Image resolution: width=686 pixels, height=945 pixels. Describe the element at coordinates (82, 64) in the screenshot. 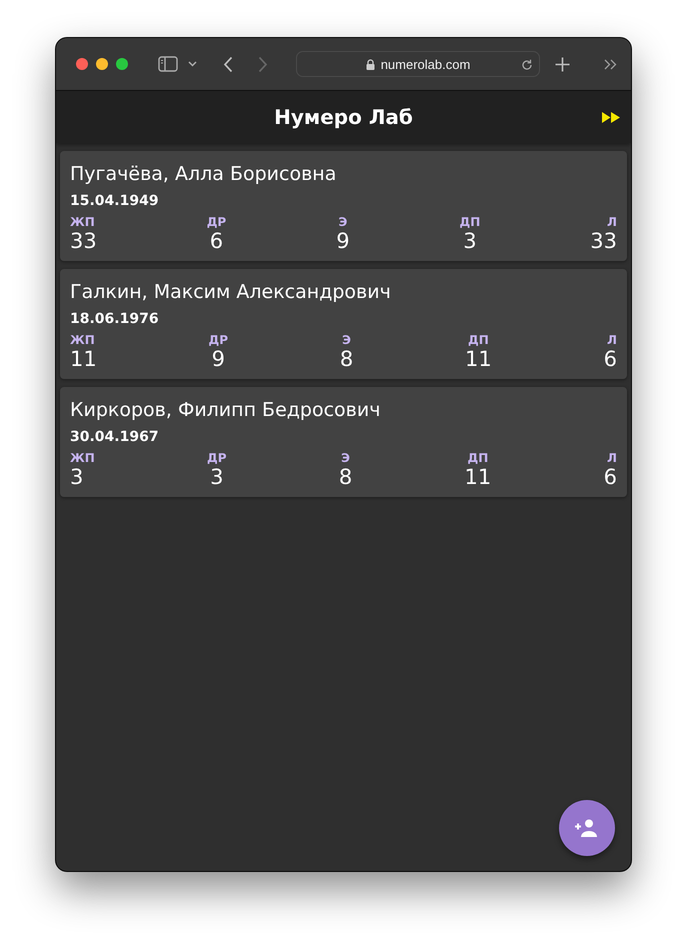

I see `close-window-button` at that location.